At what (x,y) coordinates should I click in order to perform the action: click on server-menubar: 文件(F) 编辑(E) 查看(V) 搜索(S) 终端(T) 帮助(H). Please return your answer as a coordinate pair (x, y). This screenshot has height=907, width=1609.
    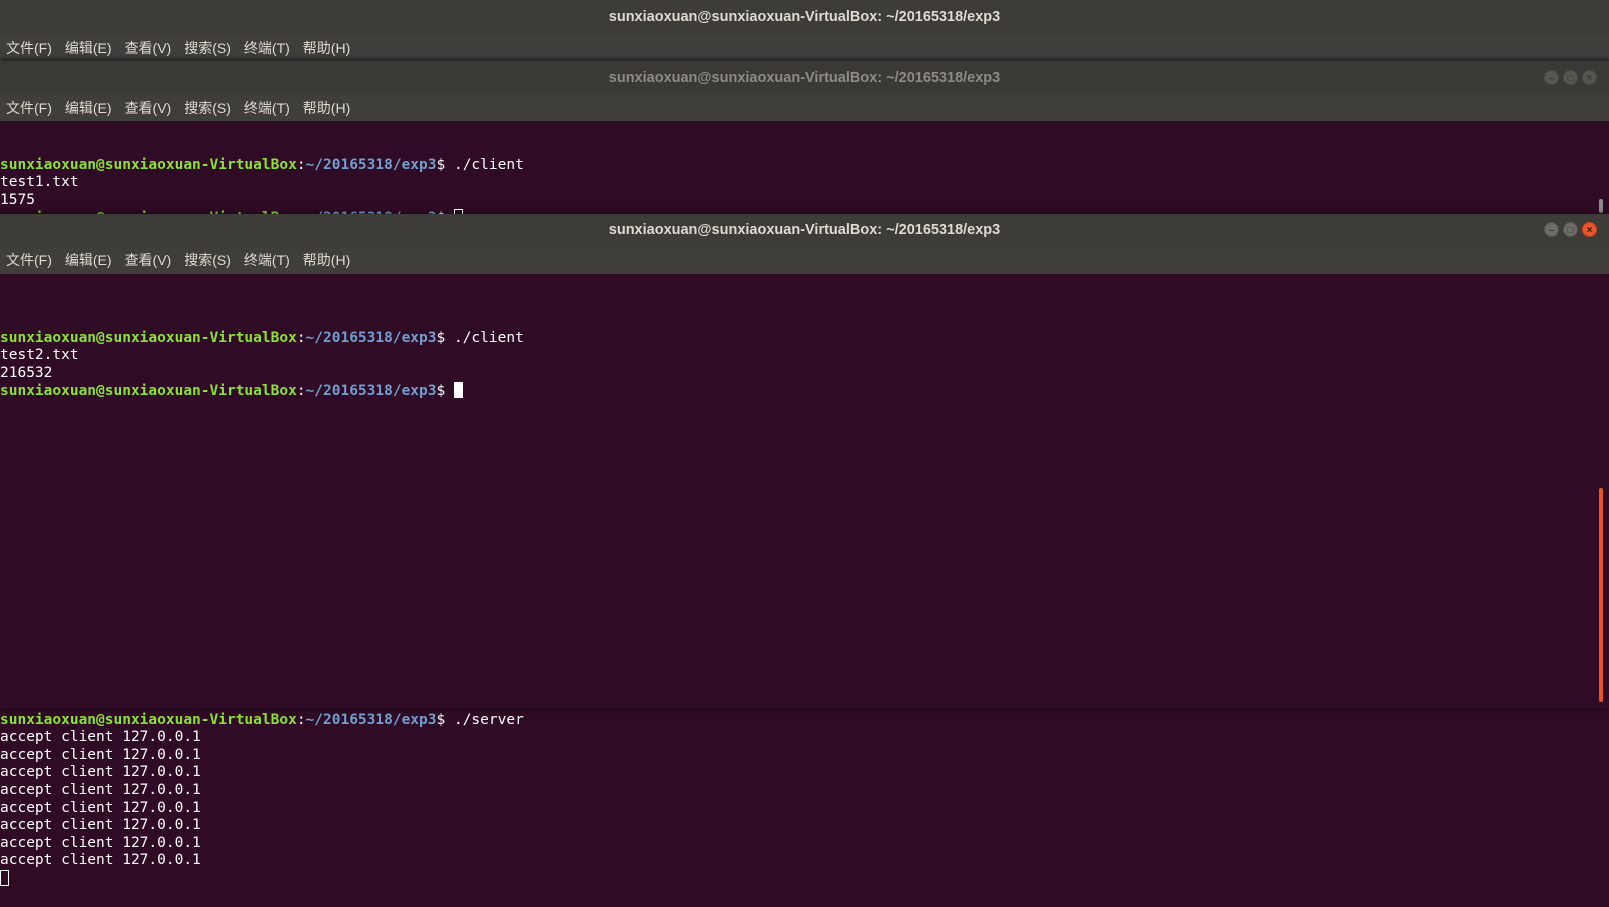
    Looking at the image, I should click on (804, 48).